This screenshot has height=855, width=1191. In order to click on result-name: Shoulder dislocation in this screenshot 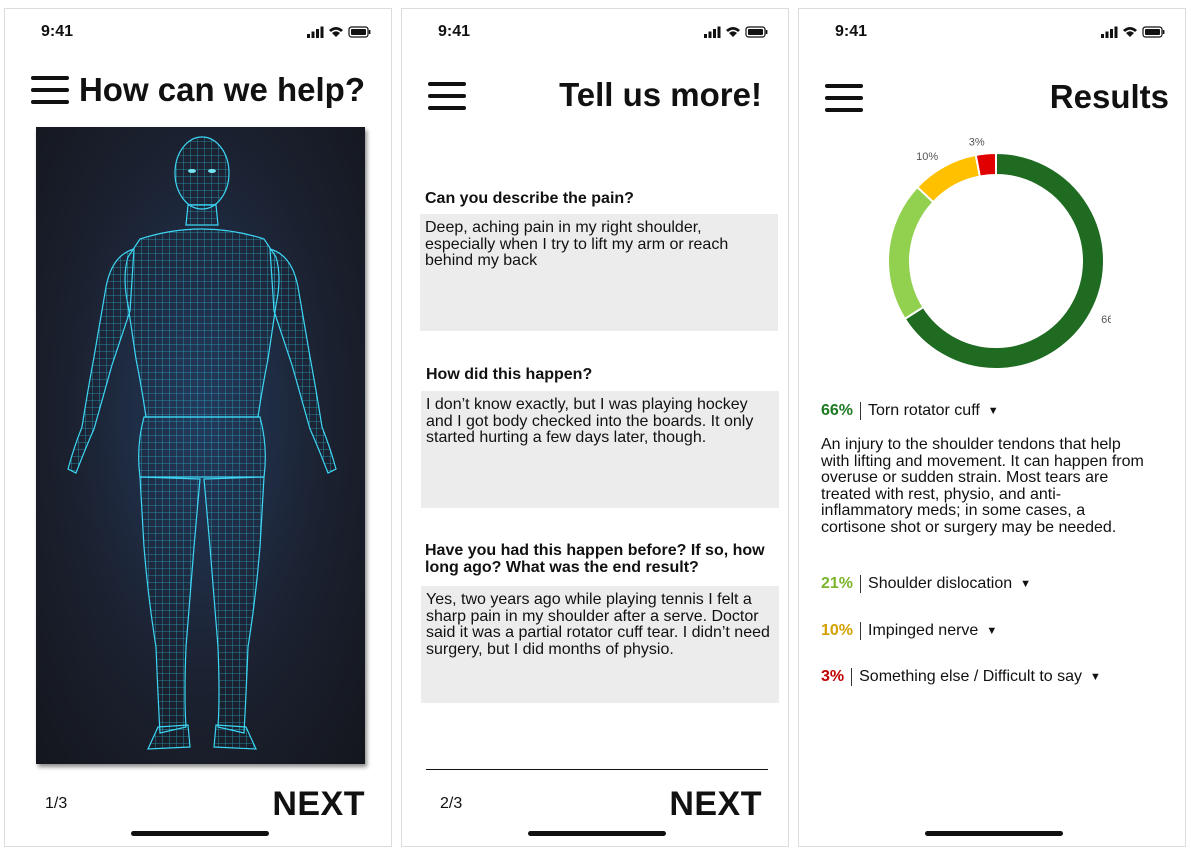, I will do `click(940, 583)`.